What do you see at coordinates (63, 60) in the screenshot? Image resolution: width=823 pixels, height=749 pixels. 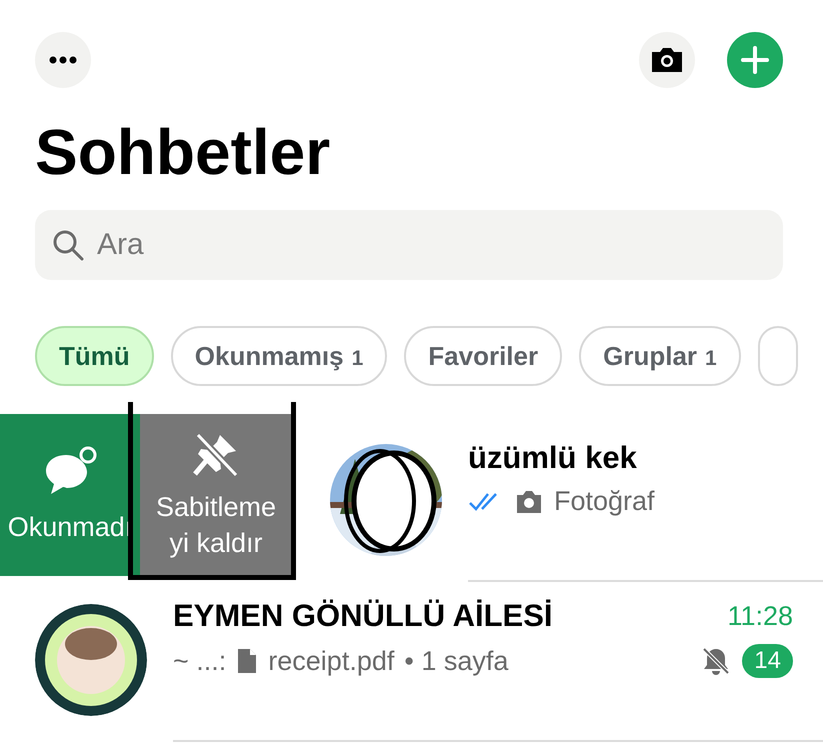 I see `more-icon` at bounding box center [63, 60].